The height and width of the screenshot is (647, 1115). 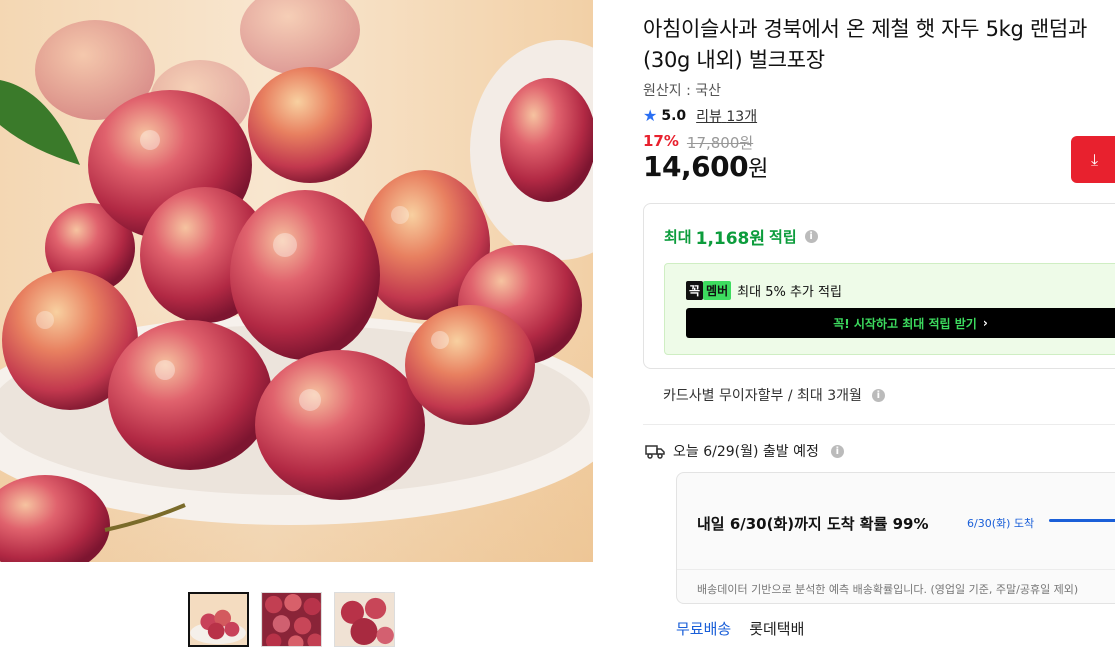 I want to click on shipping-method-row: 무료배송 롯데택배, so click(x=740, y=628).